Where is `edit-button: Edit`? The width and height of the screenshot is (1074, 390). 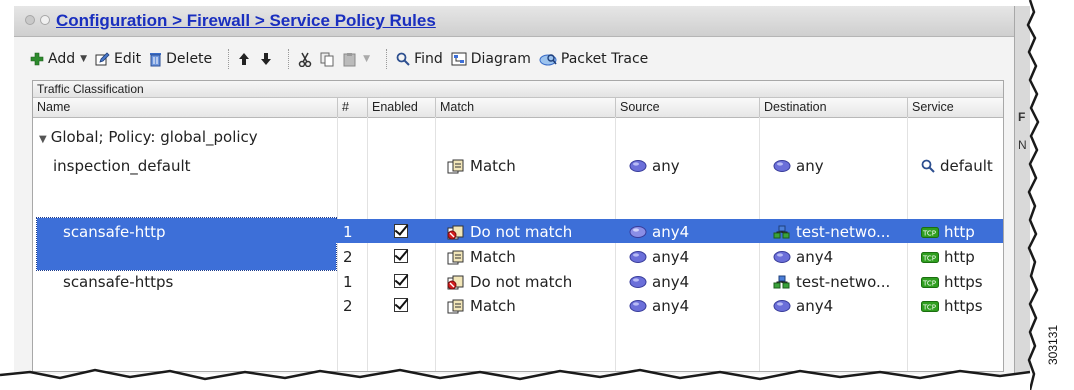
edit-button: Edit is located at coordinates (118, 59).